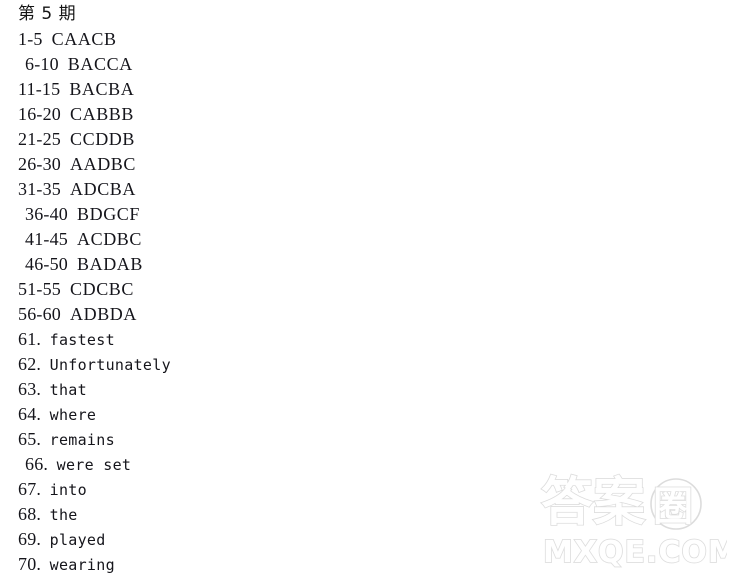 Image resolution: width=735 pixels, height=578 pixels. What do you see at coordinates (110, 264) in the screenshot?
I see `answer-letters: BADAB` at bounding box center [110, 264].